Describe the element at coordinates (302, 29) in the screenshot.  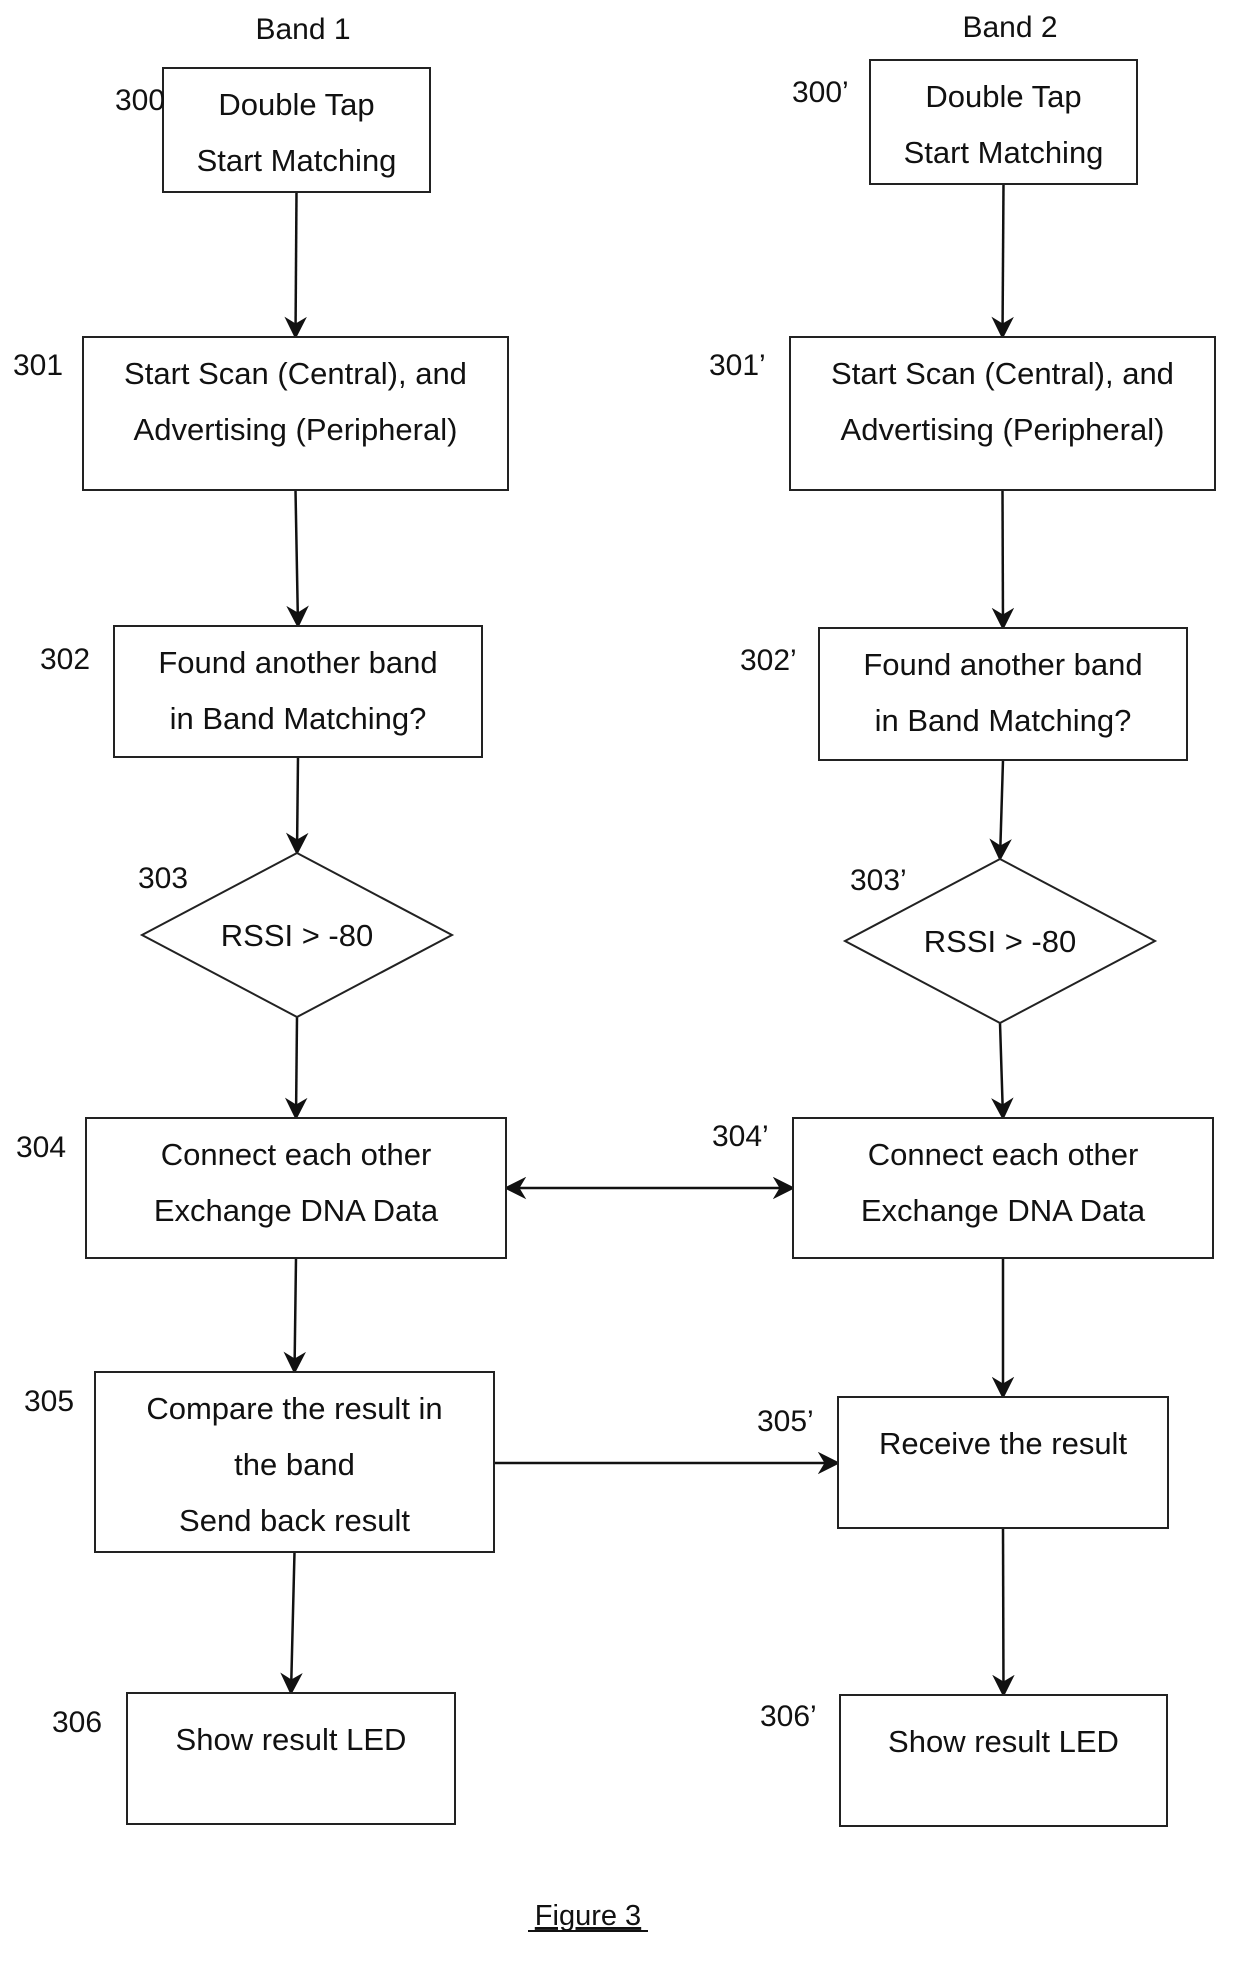
I see `band-1-heading: Band 1` at that location.